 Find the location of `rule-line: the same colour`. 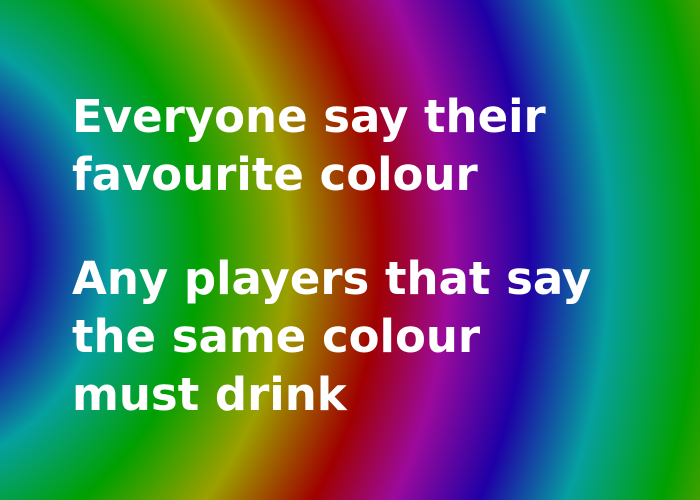

rule-line: the same colour is located at coordinates (276, 336).